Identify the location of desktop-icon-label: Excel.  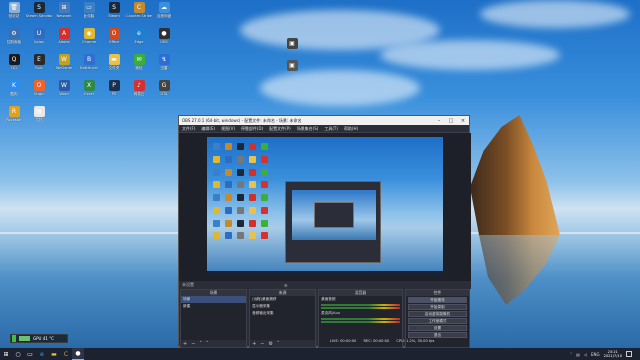
(89, 94).